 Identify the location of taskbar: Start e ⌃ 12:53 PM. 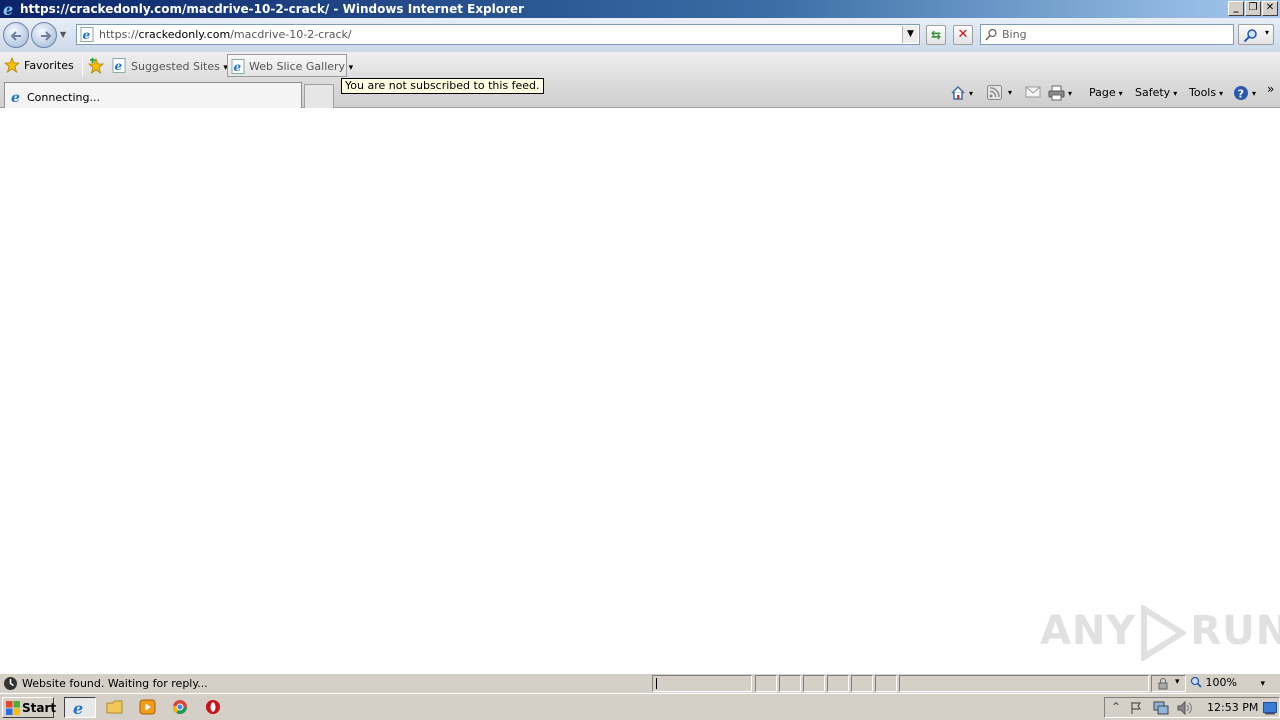
(640, 706).